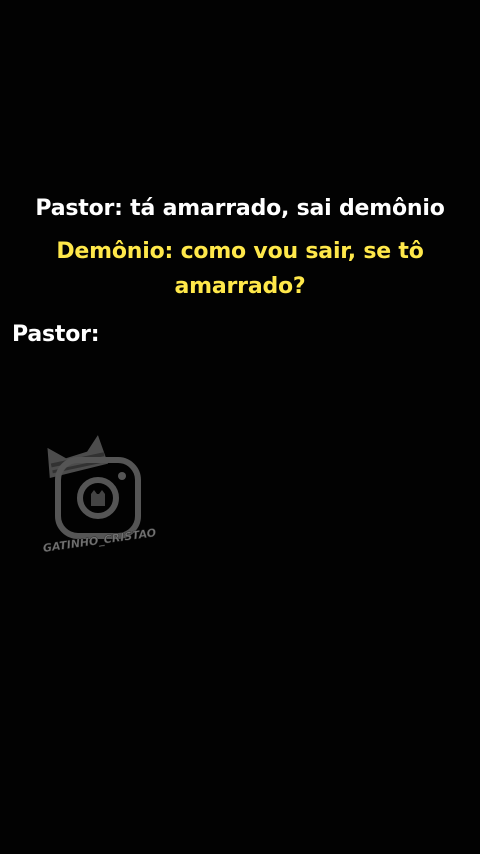 Image resolution: width=480 pixels, height=854 pixels. What do you see at coordinates (56, 334) in the screenshot?
I see `pastor-line-2: Pastor:` at bounding box center [56, 334].